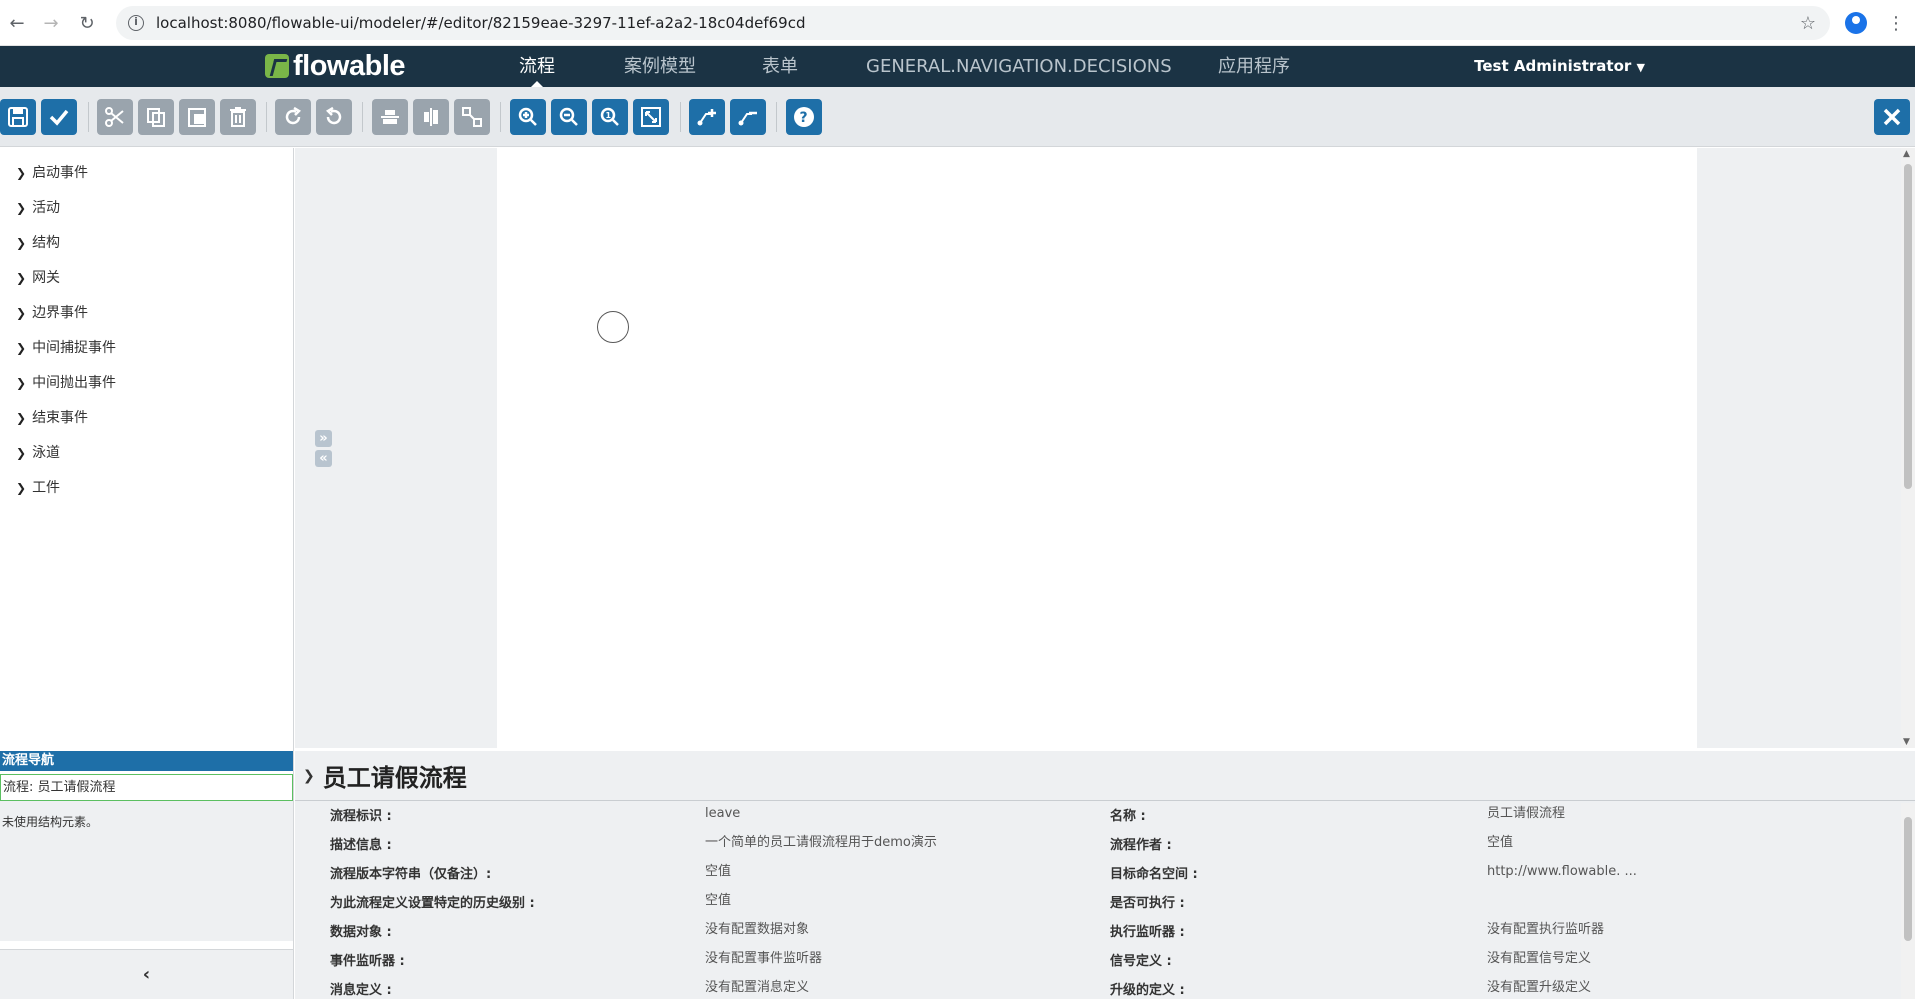 The width and height of the screenshot is (1915, 1005). Describe the element at coordinates (197, 117) in the screenshot. I see `paste-button` at that location.